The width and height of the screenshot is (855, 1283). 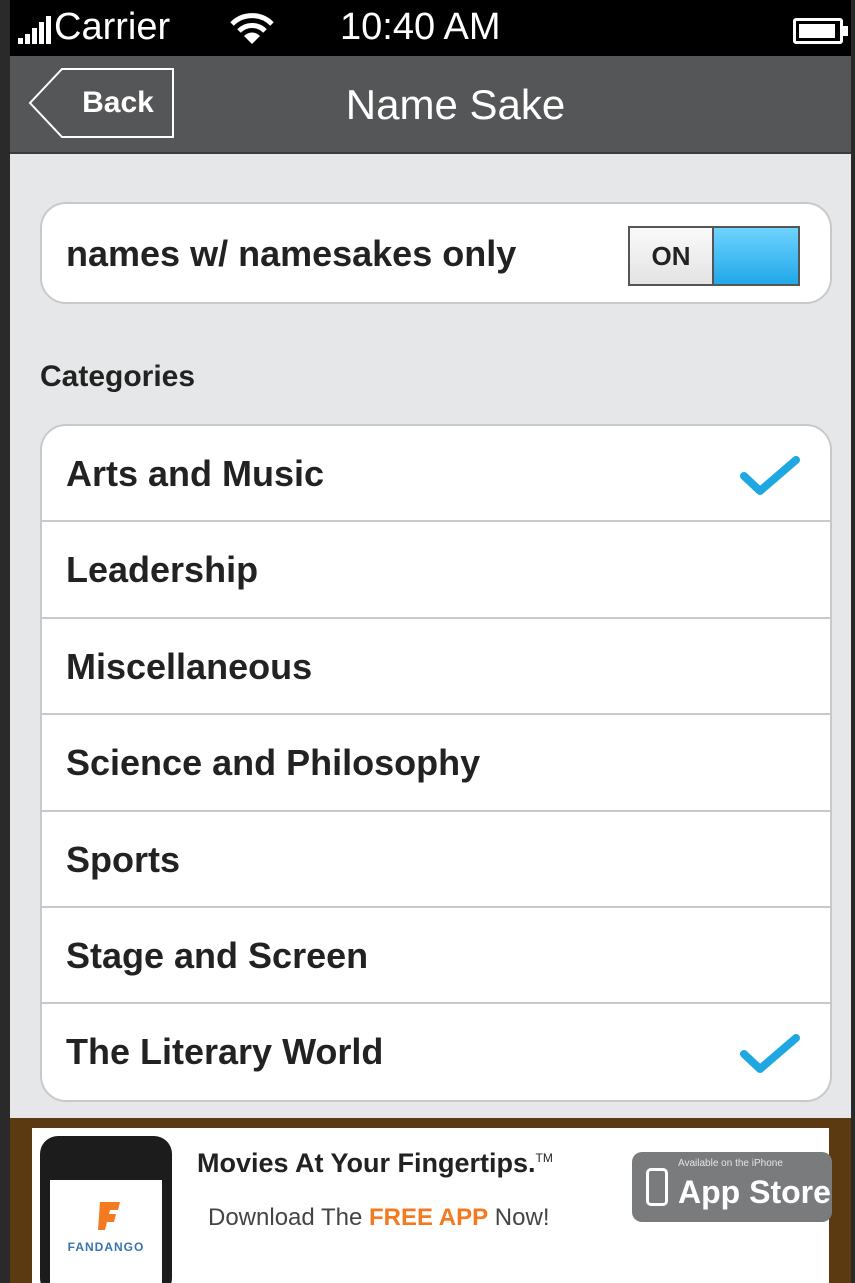 I want to click on wifi-icon, so click(x=252, y=28).